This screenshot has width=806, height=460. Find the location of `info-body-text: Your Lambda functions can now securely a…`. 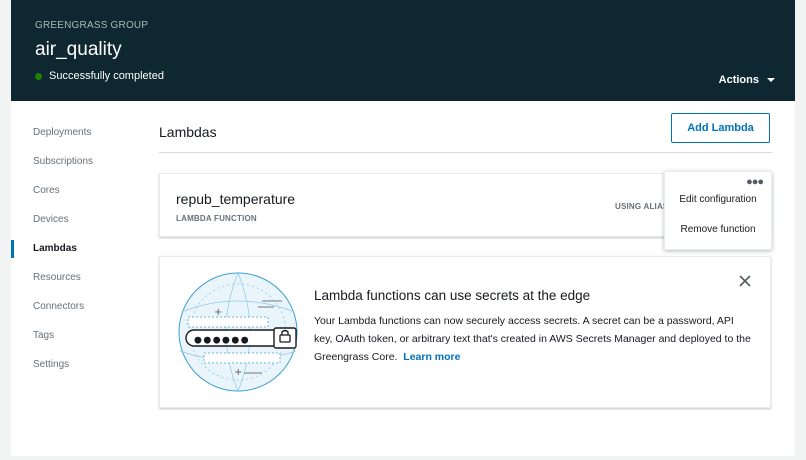

info-body-text: Your Lambda functions can now securely a… is located at coordinates (532, 339).